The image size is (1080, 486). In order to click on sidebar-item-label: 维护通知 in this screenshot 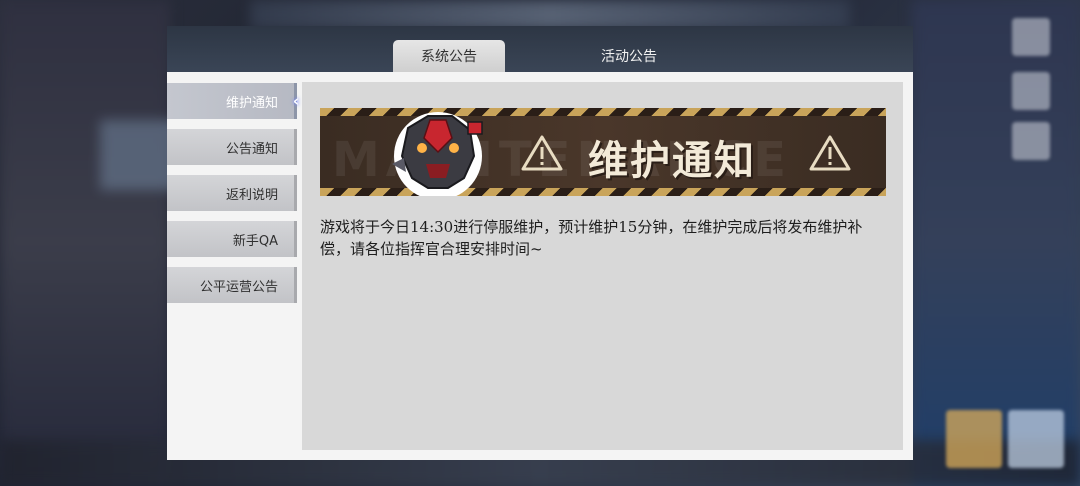, I will do `click(251, 103)`.